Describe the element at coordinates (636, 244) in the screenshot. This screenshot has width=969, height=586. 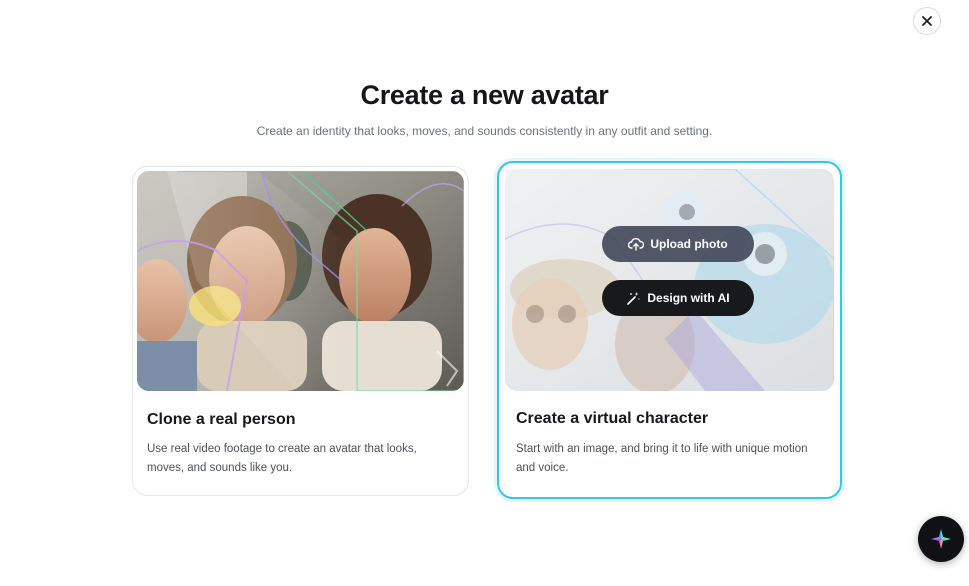
I see `cloud-upload-icon` at that location.